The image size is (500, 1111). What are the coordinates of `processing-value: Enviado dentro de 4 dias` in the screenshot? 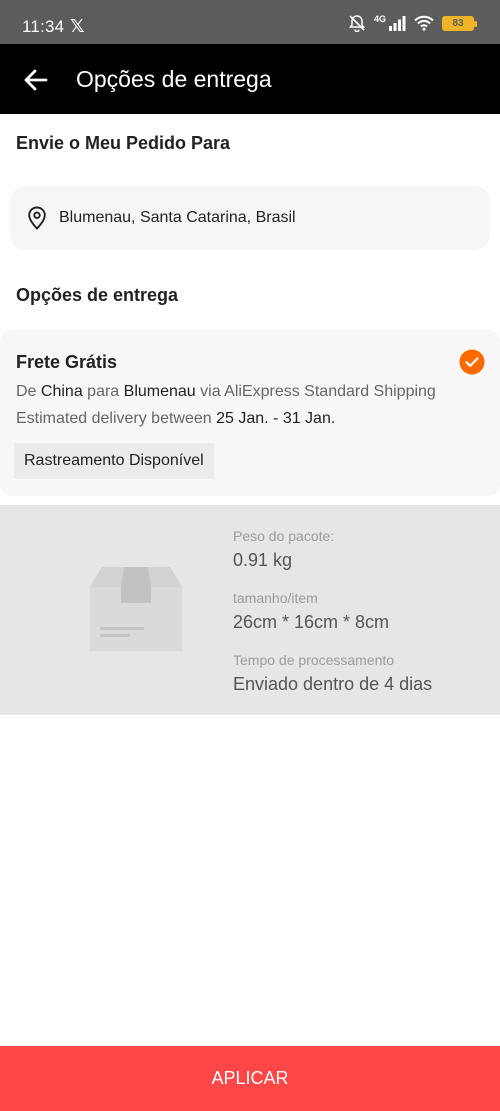 It's located at (333, 684).